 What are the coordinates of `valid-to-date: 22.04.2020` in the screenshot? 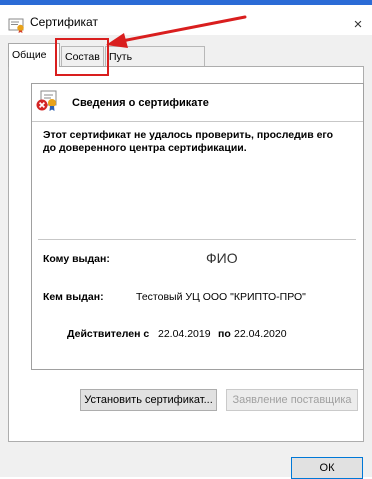 It's located at (260, 334).